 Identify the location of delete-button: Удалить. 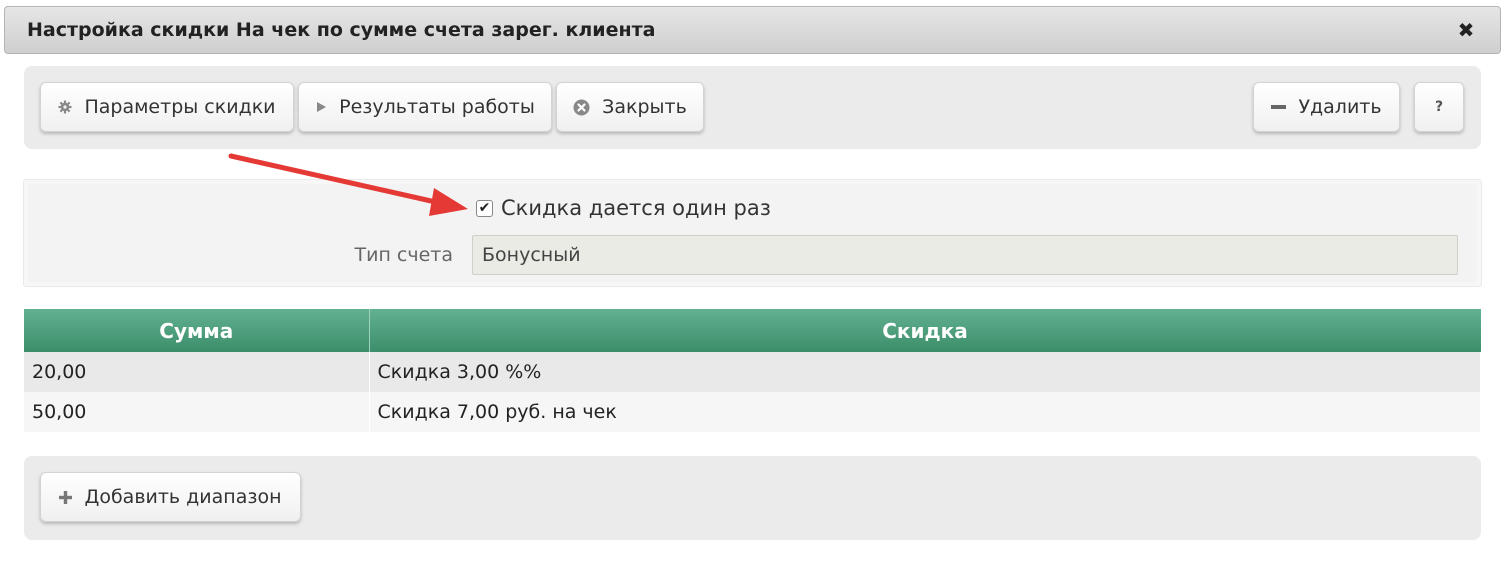
(1326, 107).